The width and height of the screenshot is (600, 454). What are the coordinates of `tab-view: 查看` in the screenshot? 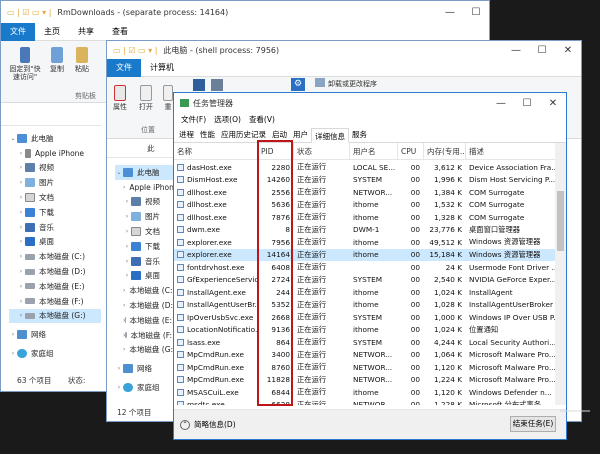 It's located at (120, 32).